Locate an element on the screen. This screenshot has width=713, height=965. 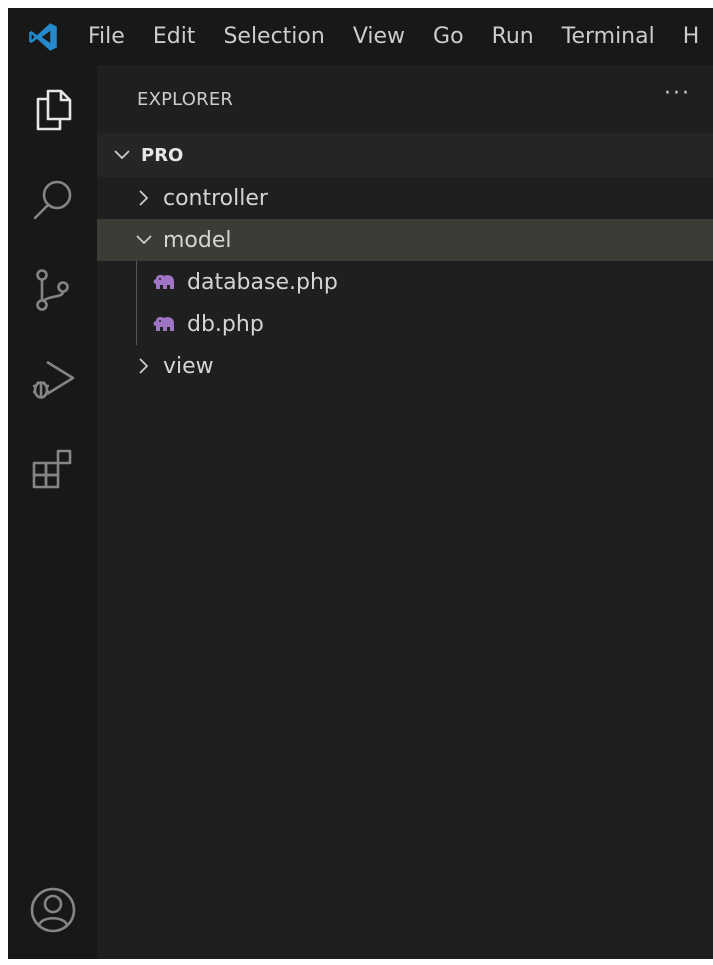
account-icon is located at coordinates (52, 910).